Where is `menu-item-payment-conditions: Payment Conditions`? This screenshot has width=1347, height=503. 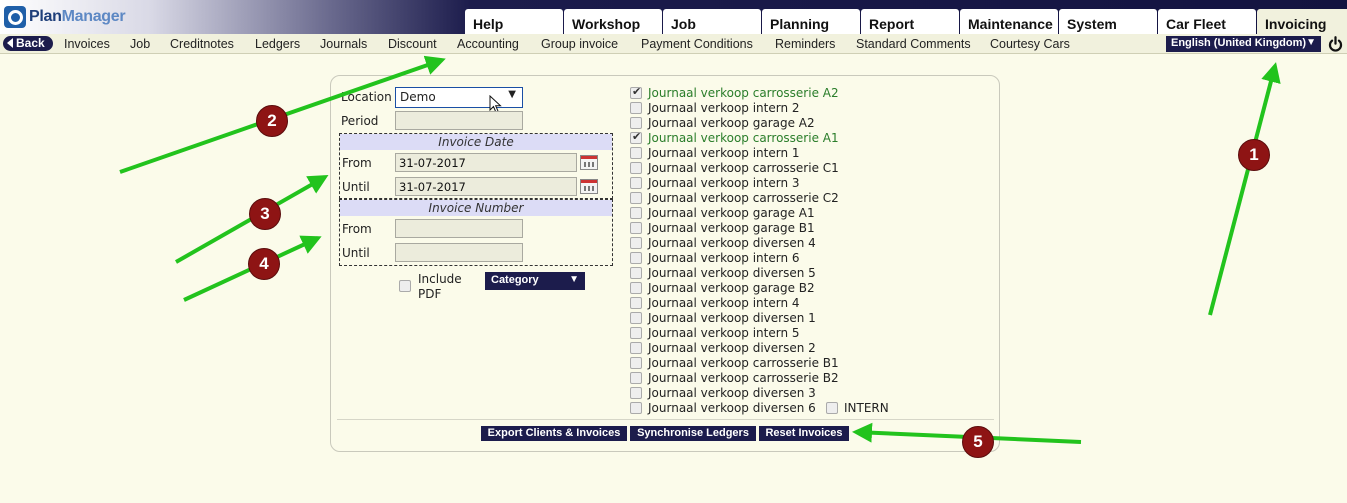
menu-item-payment-conditions: Payment Conditions is located at coordinates (697, 44).